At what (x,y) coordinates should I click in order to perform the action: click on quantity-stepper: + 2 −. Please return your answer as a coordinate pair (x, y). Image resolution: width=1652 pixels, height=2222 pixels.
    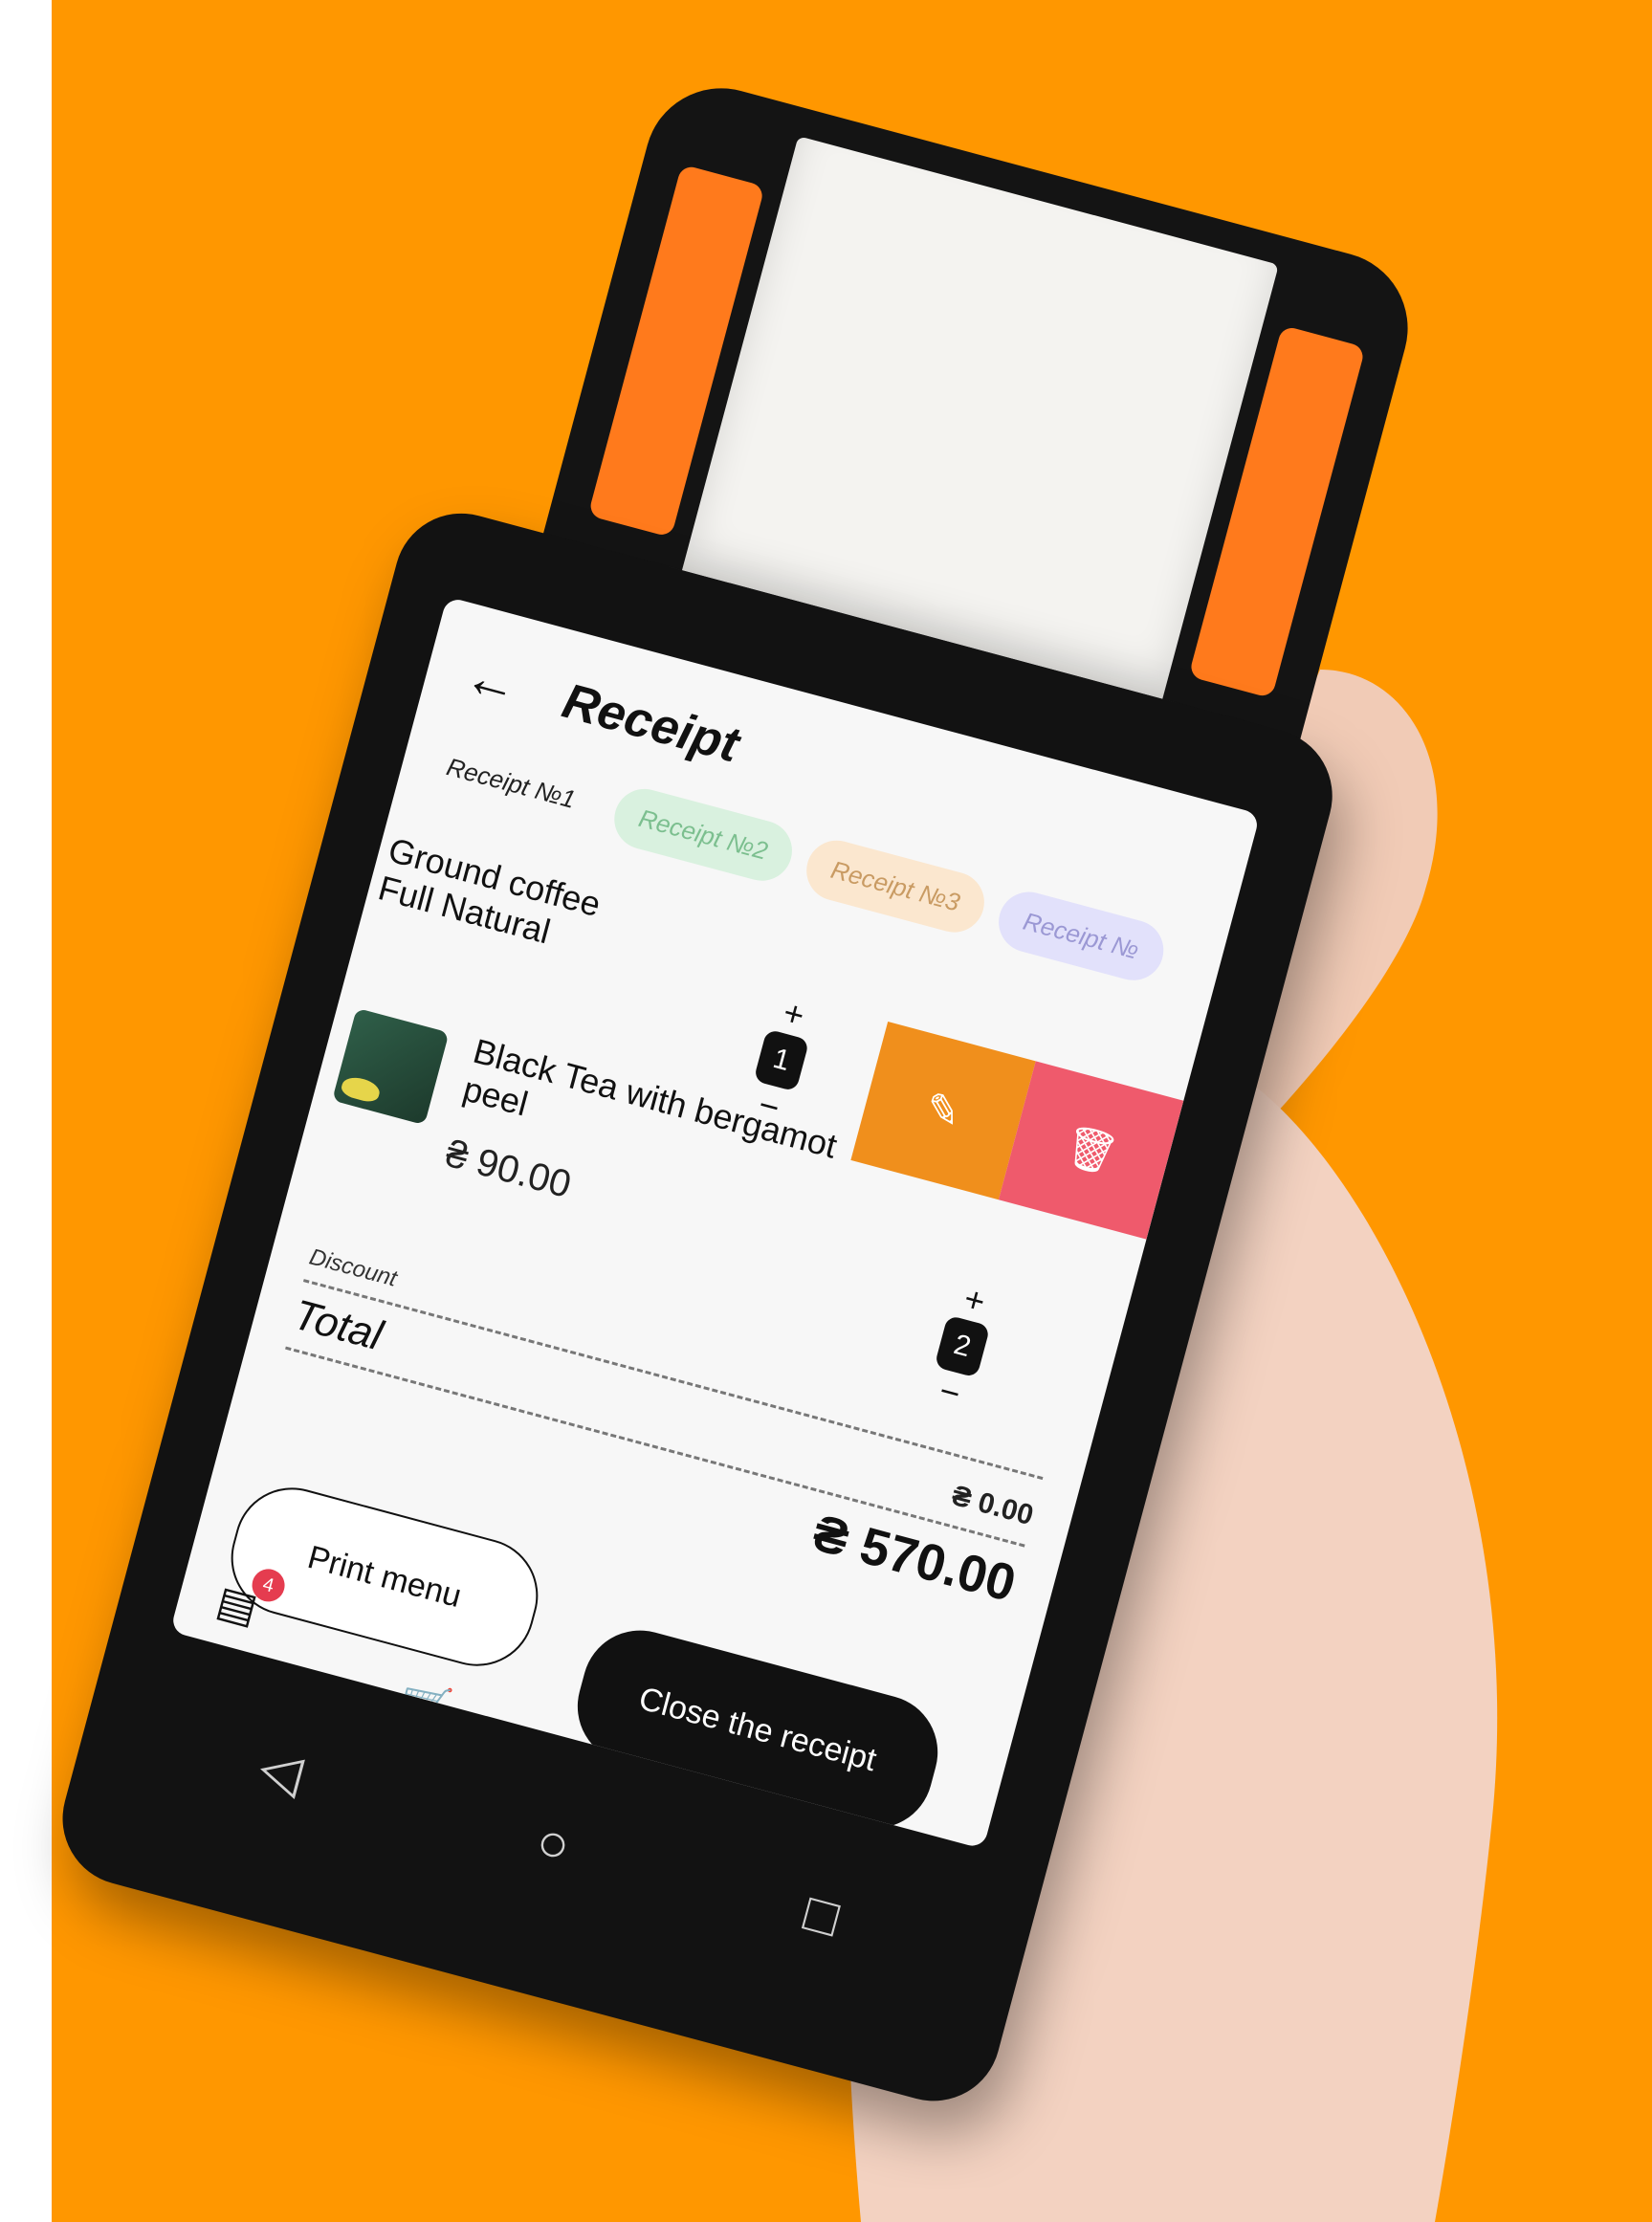
    Looking at the image, I should click on (962, 1346).